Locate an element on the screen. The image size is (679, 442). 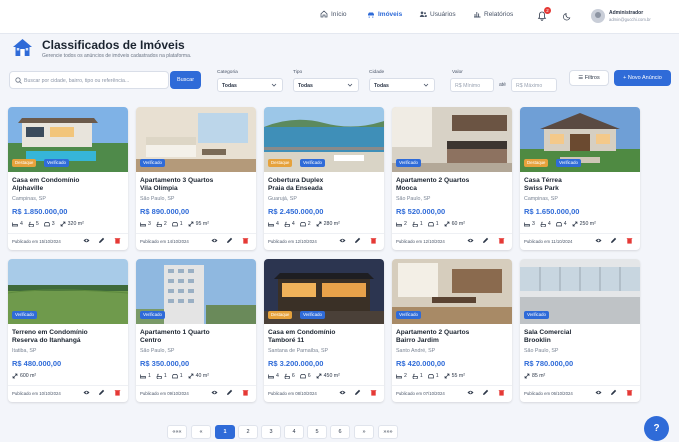
feature-area: 55 m² is located at coordinates (454, 376).